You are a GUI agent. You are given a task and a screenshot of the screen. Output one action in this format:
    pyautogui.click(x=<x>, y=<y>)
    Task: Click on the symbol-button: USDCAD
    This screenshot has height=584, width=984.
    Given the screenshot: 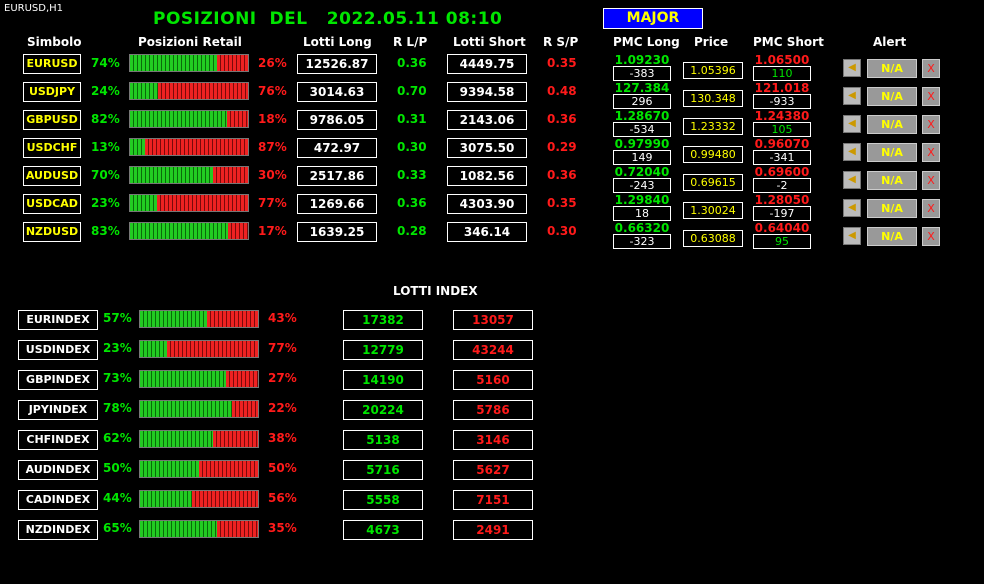 What is the action you would take?
    pyautogui.click(x=52, y=204)
    